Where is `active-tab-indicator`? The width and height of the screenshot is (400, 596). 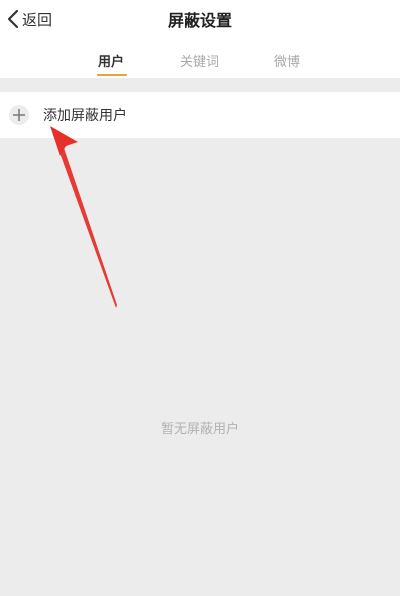 active-tab-indicator is located at coordinates (112, 75).